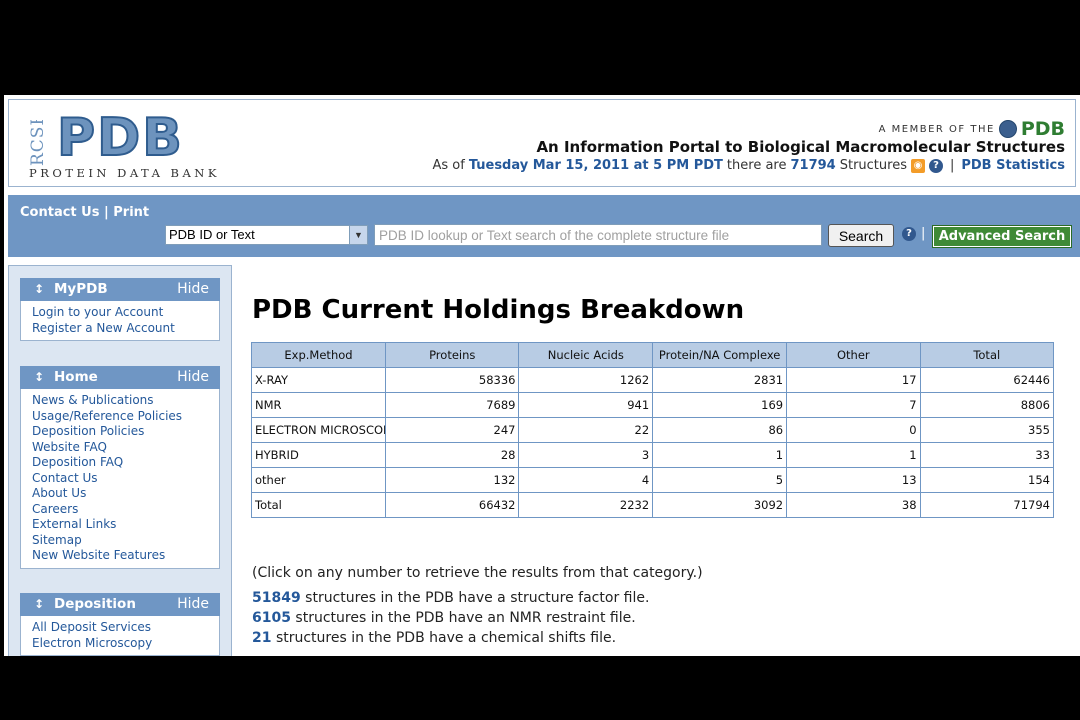 Image resolution: width=1080 pixels, height=720 pixels. Describe the element at coordinates (853, 505) in the screenshot. I see `count-cell: 38` at that location.